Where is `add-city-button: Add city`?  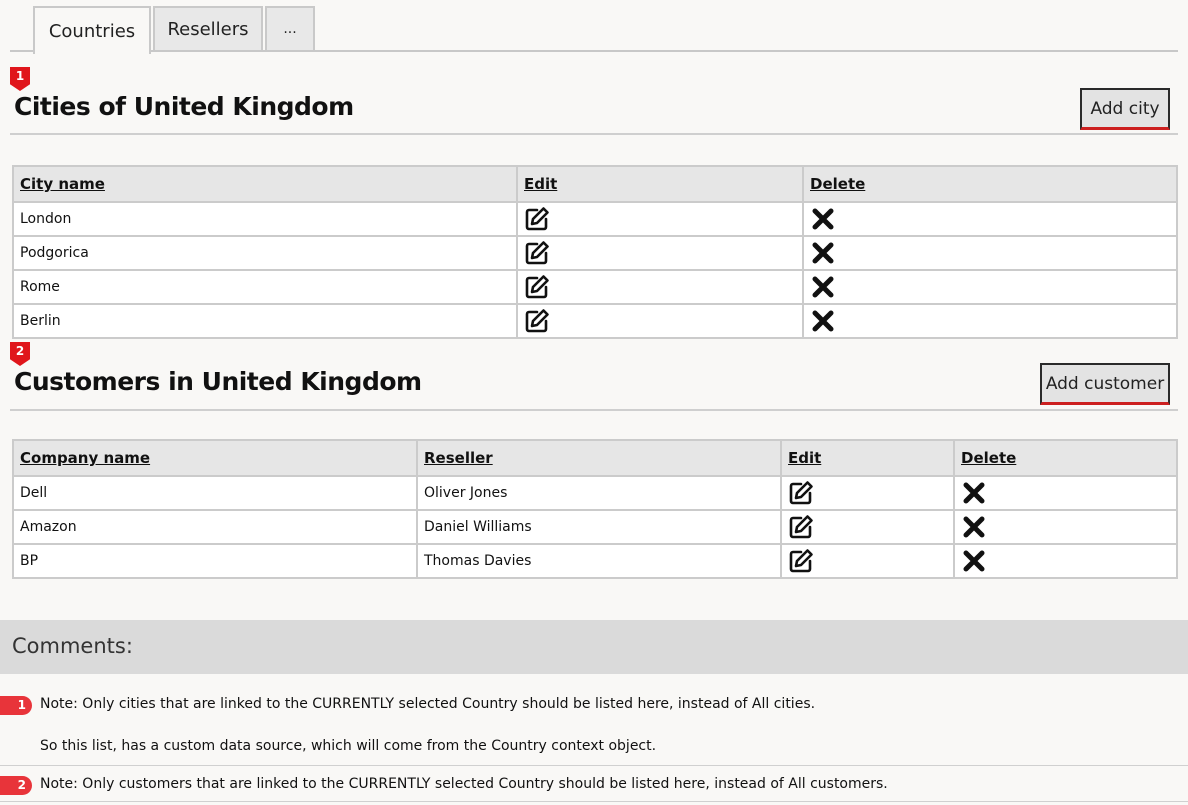 add-city-button: Add city is located at coordinates (1125, 109).